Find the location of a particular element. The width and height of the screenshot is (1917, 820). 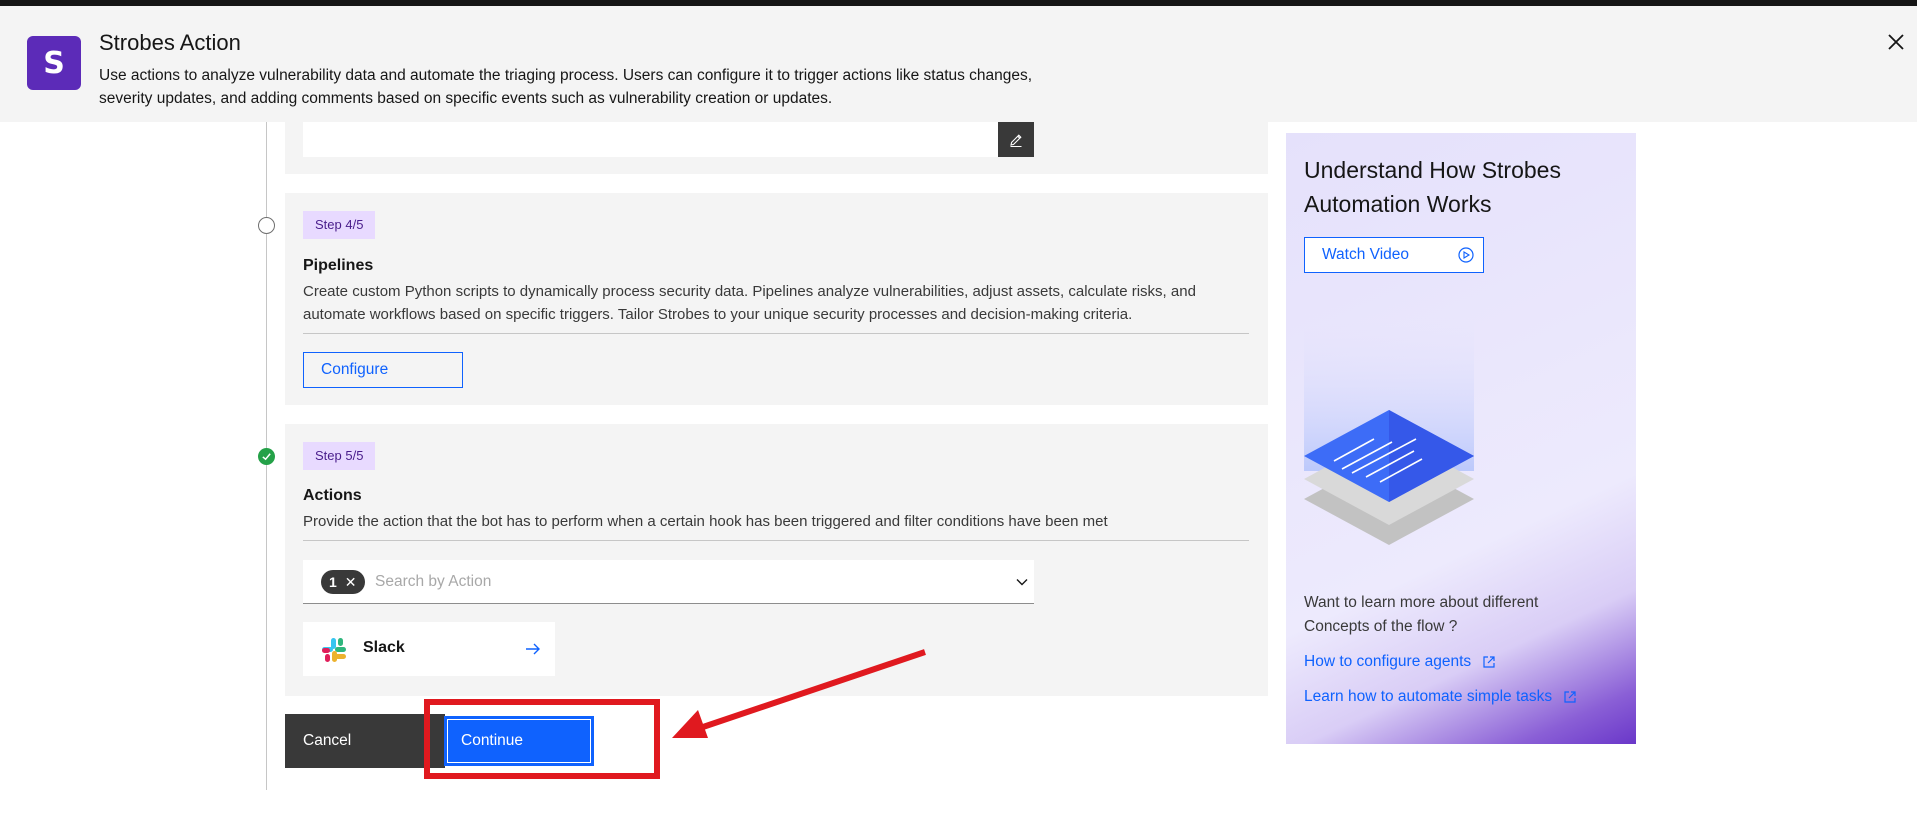

slack-icon is located at coordinates (334, 650).